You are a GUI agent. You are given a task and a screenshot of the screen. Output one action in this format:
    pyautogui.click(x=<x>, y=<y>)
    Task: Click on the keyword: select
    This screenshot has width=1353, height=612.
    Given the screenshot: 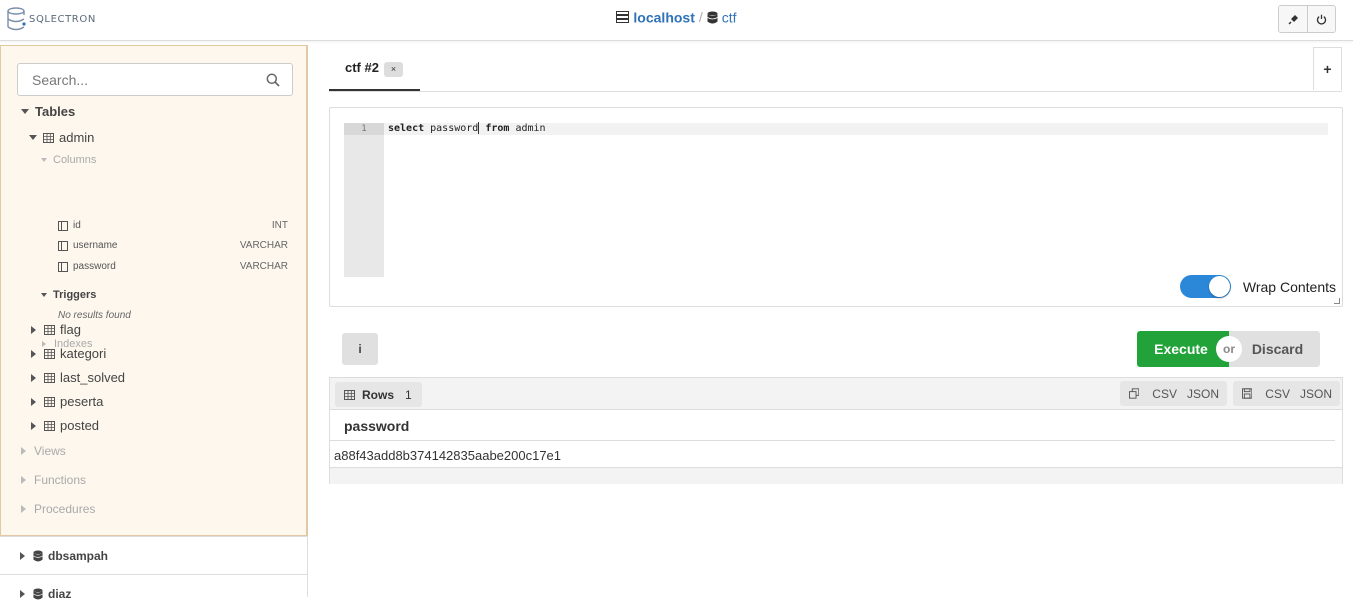 What is the action you would take?
    pyautogui.click(x=406, y=128)
    